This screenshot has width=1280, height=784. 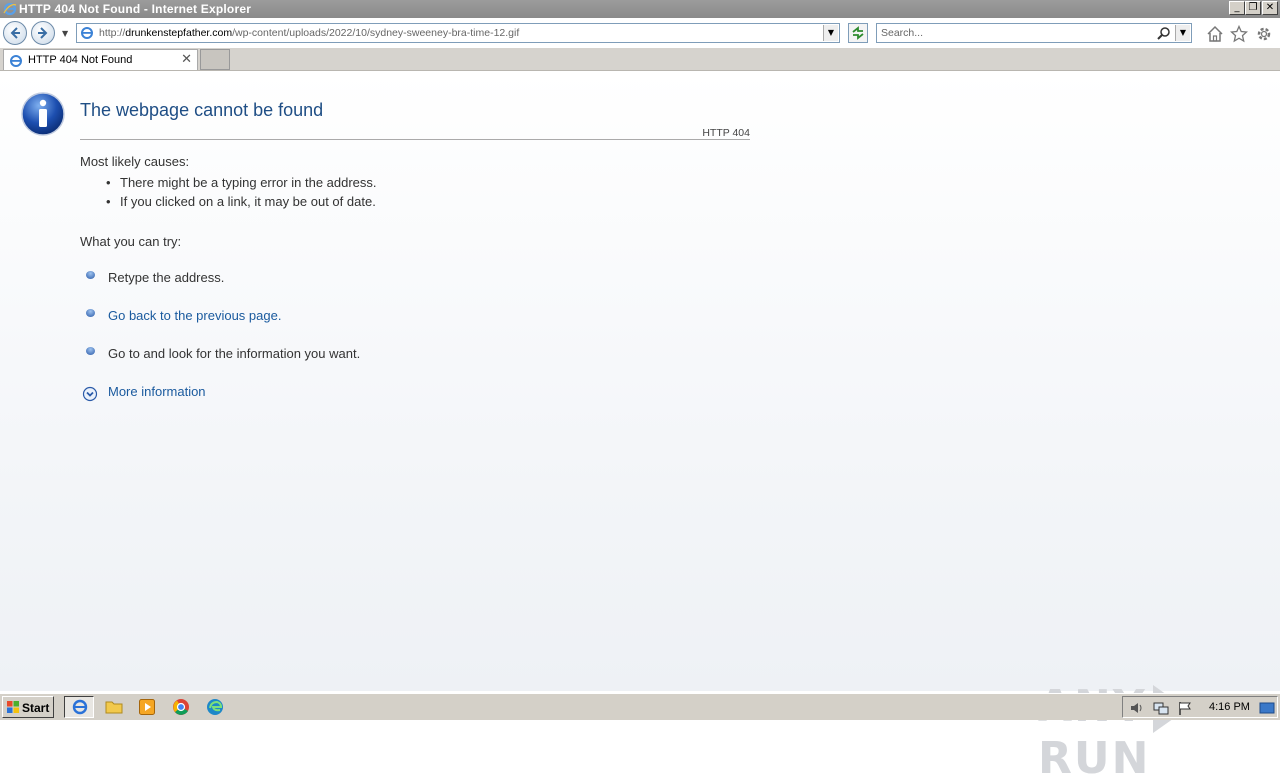 What do you see at coordinates (181, 707) in the screenshot?
I see `chrome-icon` at bounding box center [181, 707].